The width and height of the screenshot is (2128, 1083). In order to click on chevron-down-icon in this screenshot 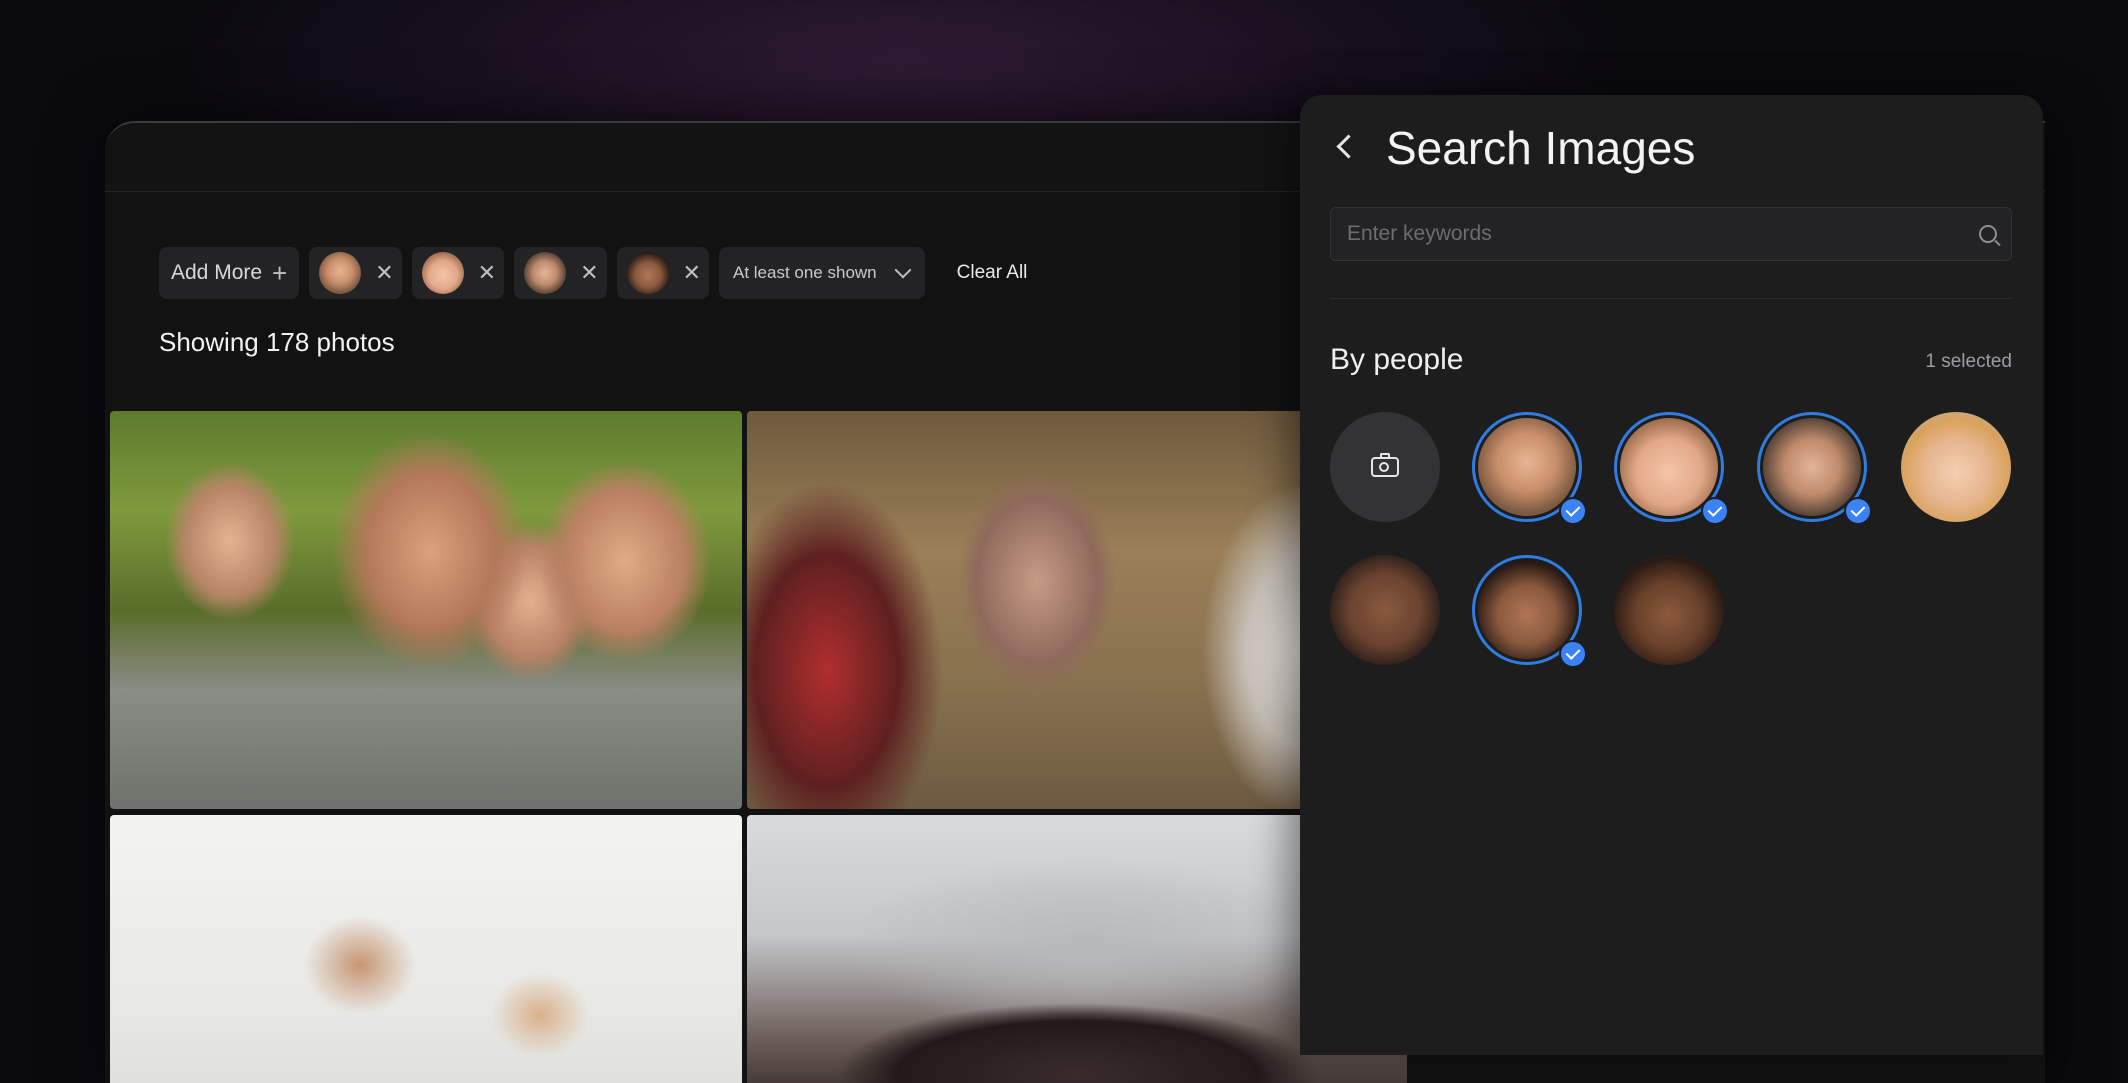, I will do `click(903, 270)`.